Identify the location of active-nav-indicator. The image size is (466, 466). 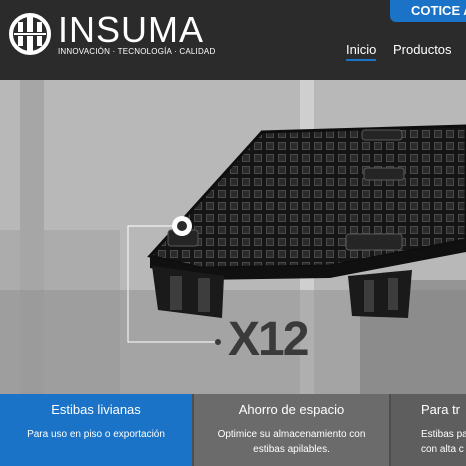
(361, 60).